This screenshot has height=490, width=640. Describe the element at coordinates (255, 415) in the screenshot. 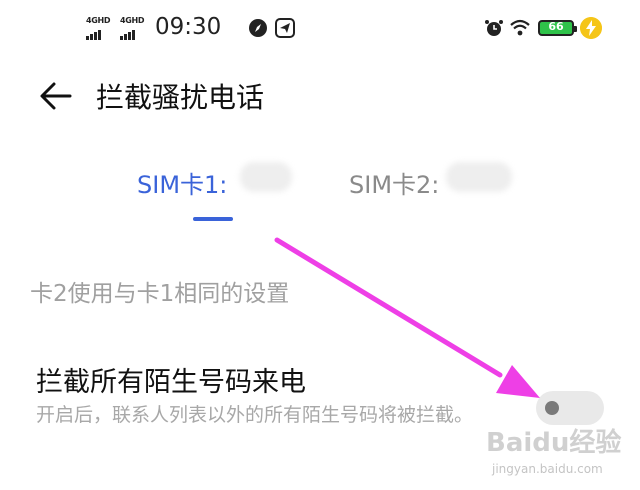

I see `block-unknown-description: 开启后，联系人列表以外的所有陌生号码将被拦截。` at that location.